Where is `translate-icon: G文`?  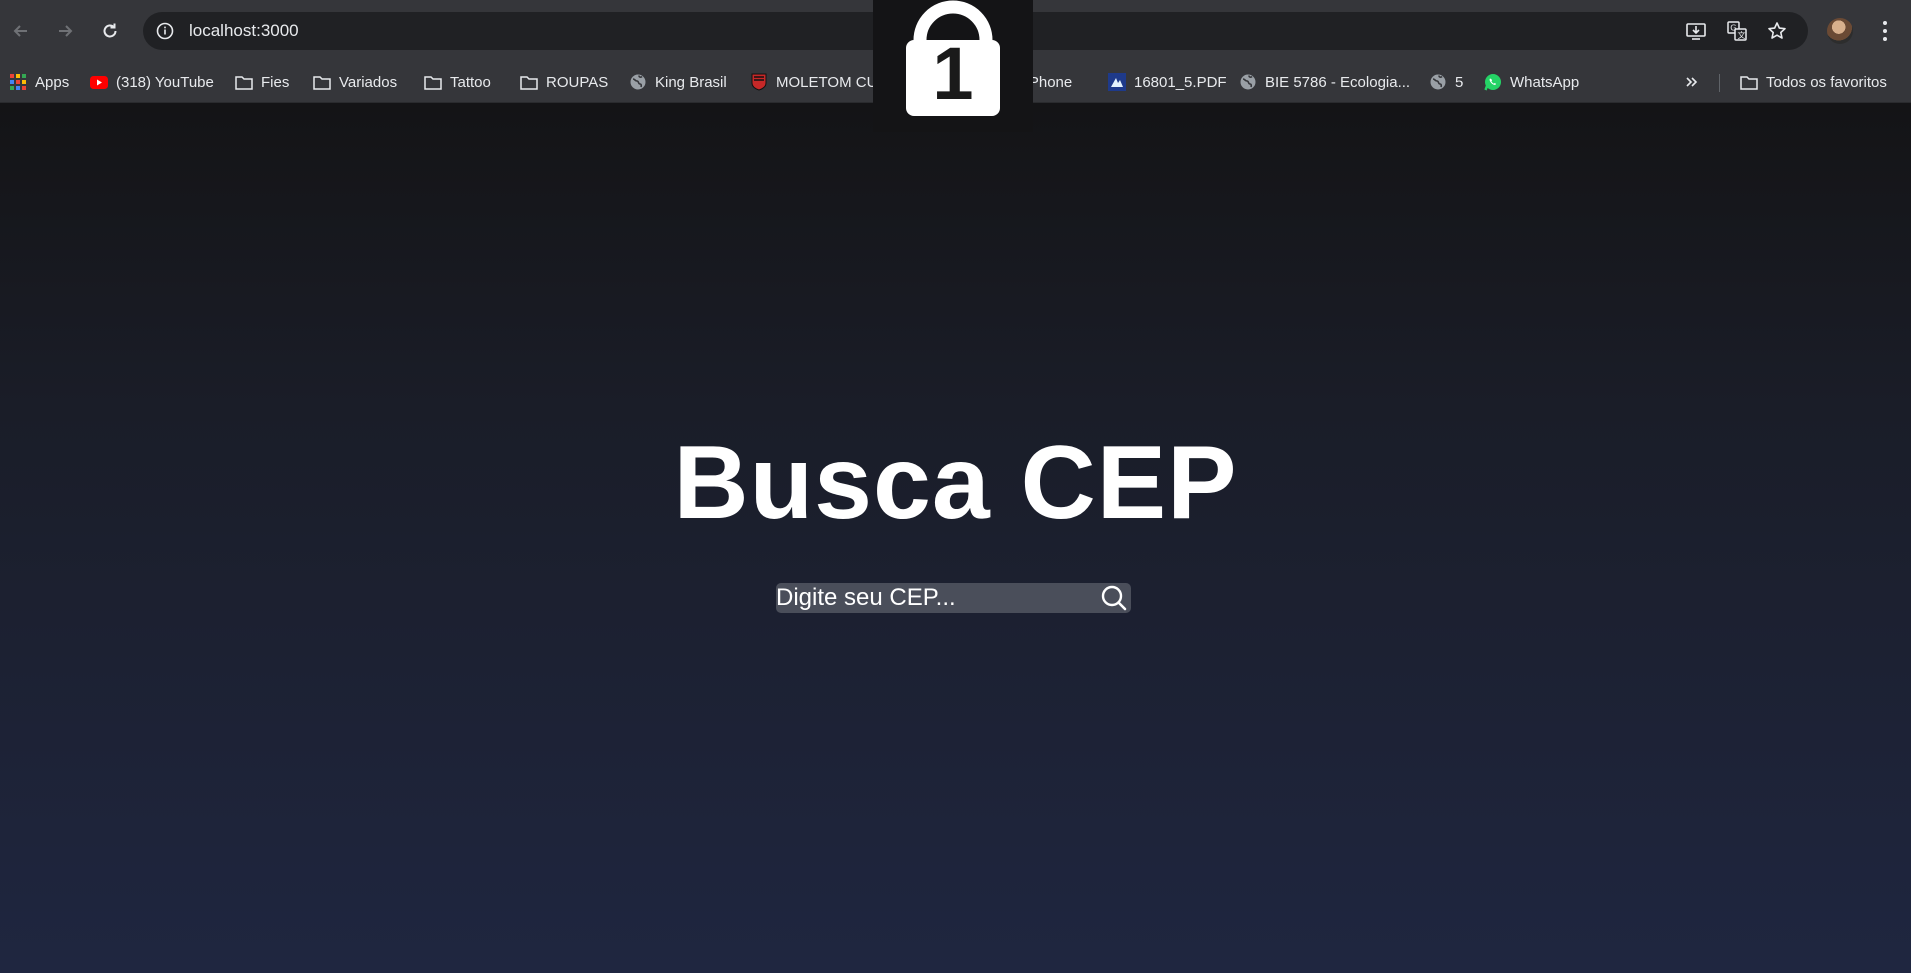 translate-icon: G文 is located at coordinates (1737, 31).